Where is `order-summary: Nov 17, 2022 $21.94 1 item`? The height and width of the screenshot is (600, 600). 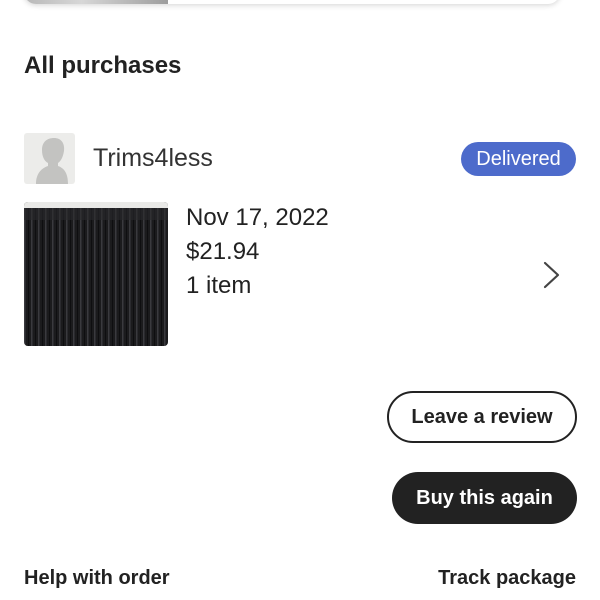
order-summary: Nov 17, 2022 $21.94 1 item is located at coordinates (257, 252).